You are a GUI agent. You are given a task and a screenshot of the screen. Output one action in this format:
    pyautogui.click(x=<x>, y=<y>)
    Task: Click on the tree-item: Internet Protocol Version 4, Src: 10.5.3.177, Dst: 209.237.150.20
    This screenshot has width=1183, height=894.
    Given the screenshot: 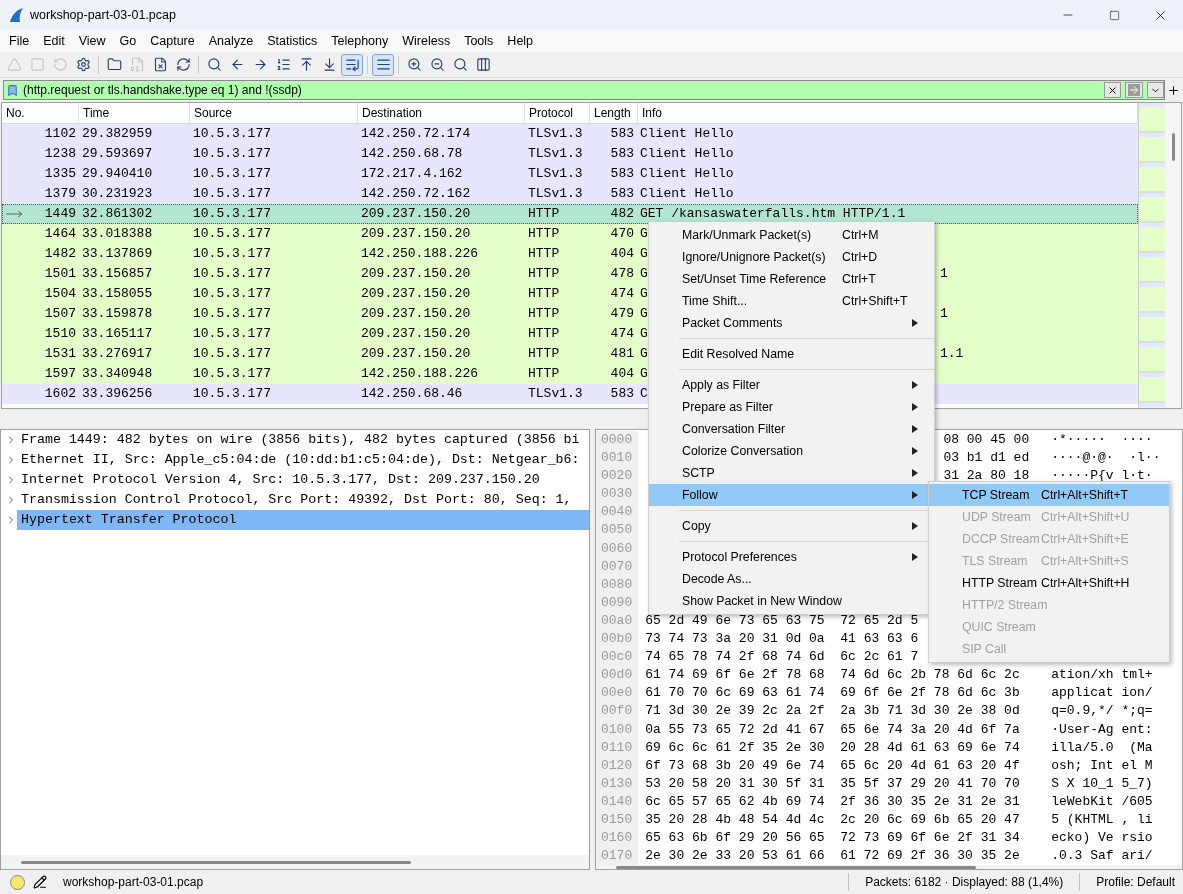 What is the action you would take?
    pyautogui.click(x=303, y=480)
    